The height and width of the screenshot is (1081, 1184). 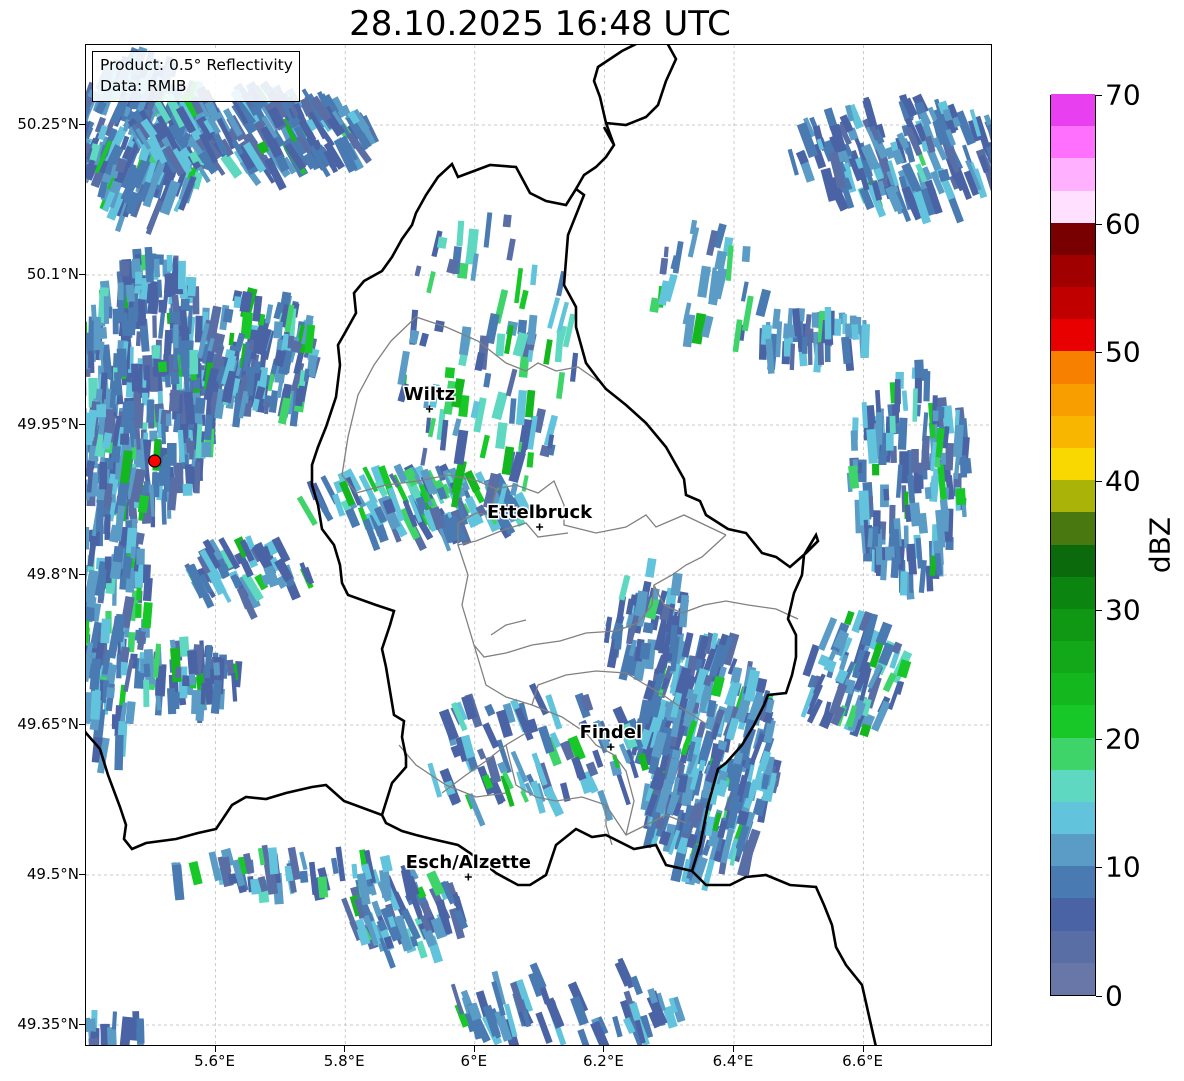 I want to click on x-tick-label: 5.6°E, so click(x=215, y=1061).